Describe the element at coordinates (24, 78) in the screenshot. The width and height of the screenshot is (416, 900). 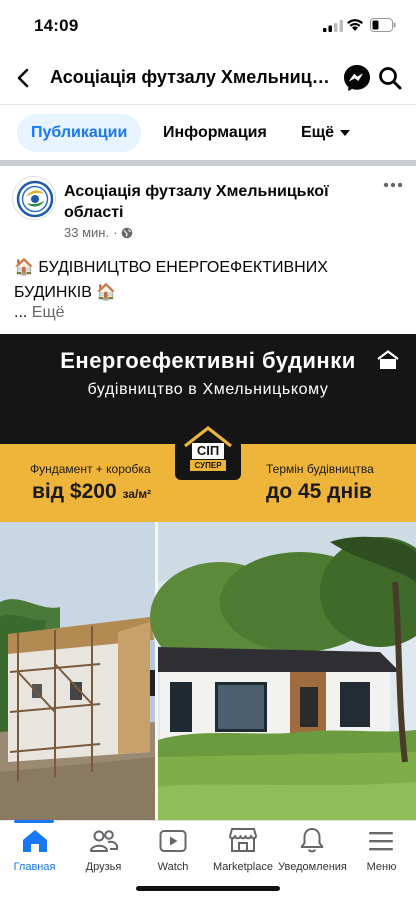
I see `back-arrow-icon` at that location.